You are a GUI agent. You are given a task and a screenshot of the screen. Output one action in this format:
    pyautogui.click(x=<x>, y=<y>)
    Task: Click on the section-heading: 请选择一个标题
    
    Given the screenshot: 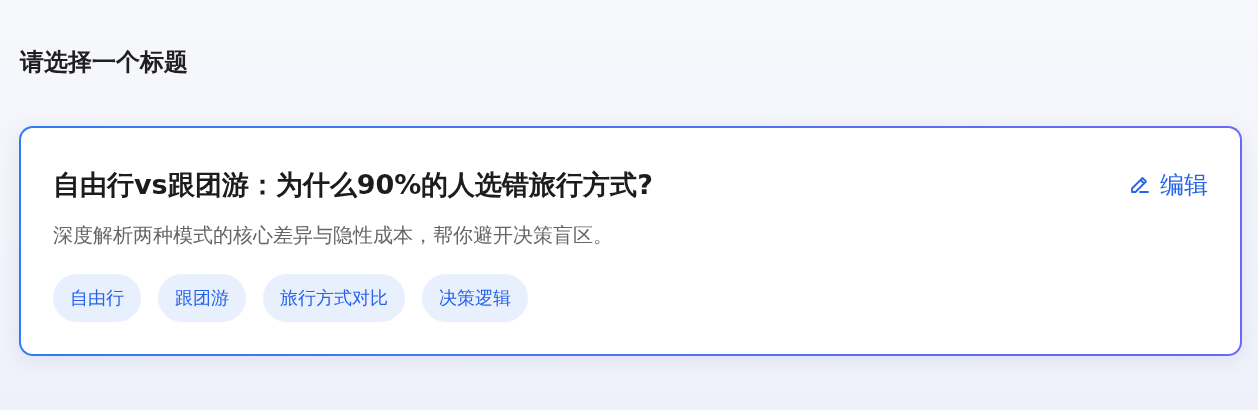 What is the action you would take?
    pyautogui.click(x=104, y=62)
    